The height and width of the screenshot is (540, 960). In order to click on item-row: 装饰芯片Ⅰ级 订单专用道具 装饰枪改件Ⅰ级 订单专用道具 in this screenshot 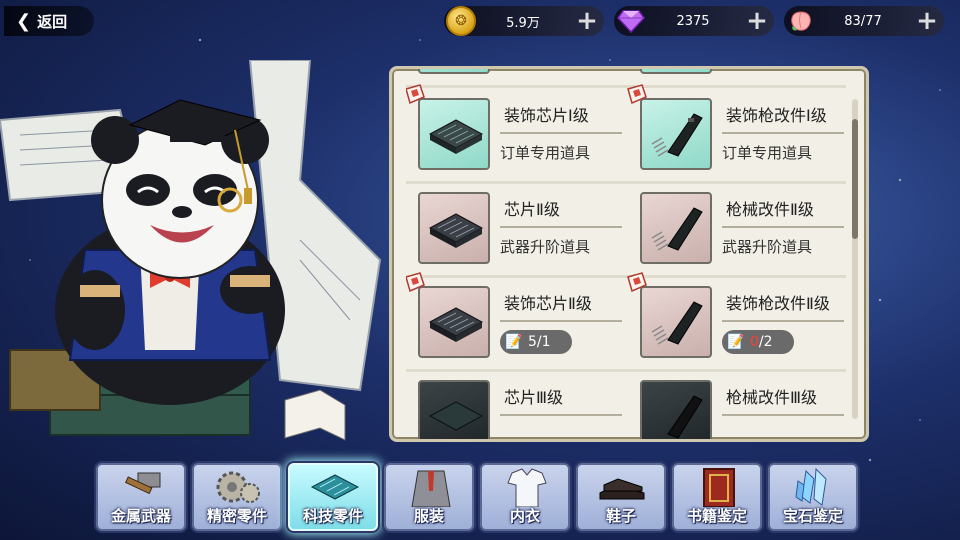, I will do `click(626, 131)`.